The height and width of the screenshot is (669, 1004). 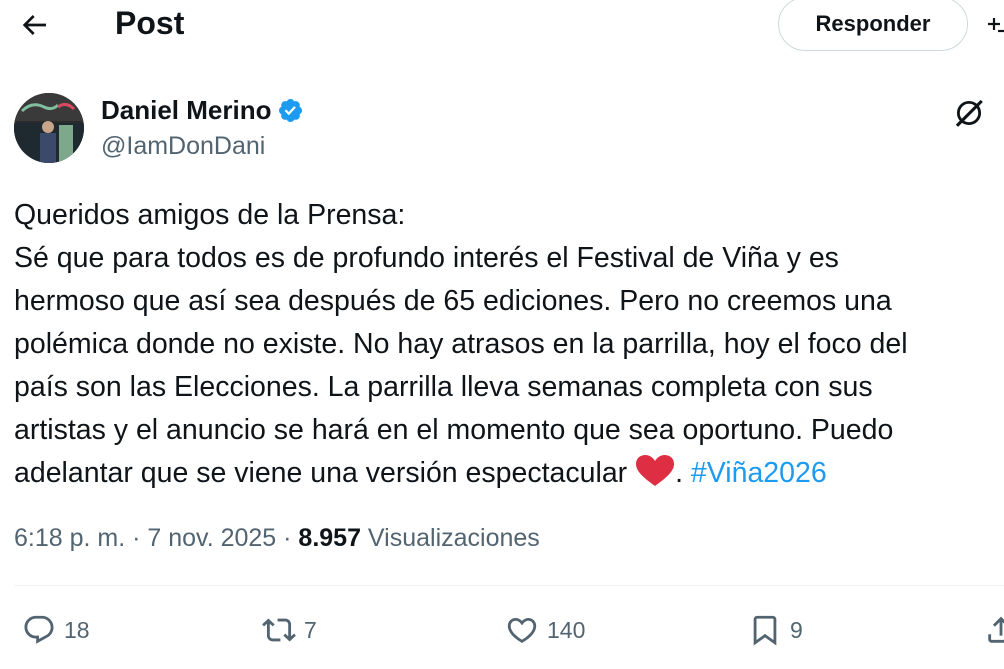 I want to click on author-name-text: Daniel Merino, so click(x=186, y=110).